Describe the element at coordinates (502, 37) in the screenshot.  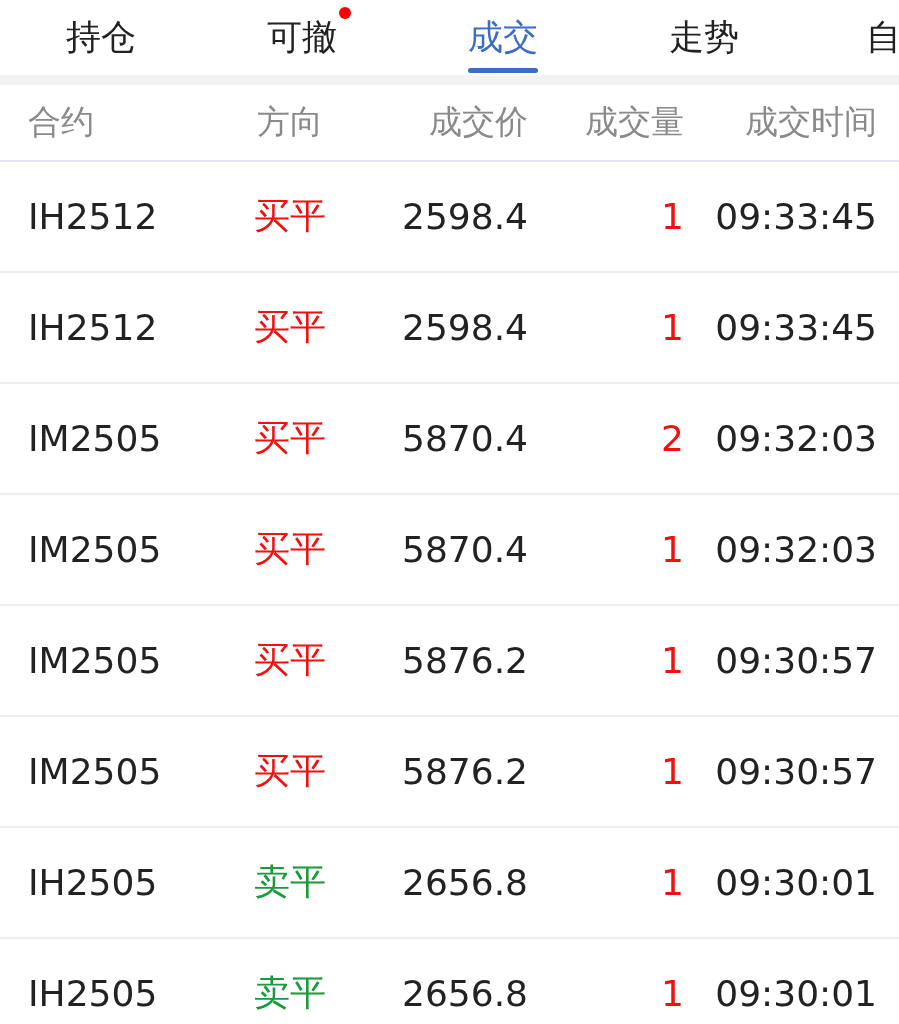
I see `tab: 成交` at that location.